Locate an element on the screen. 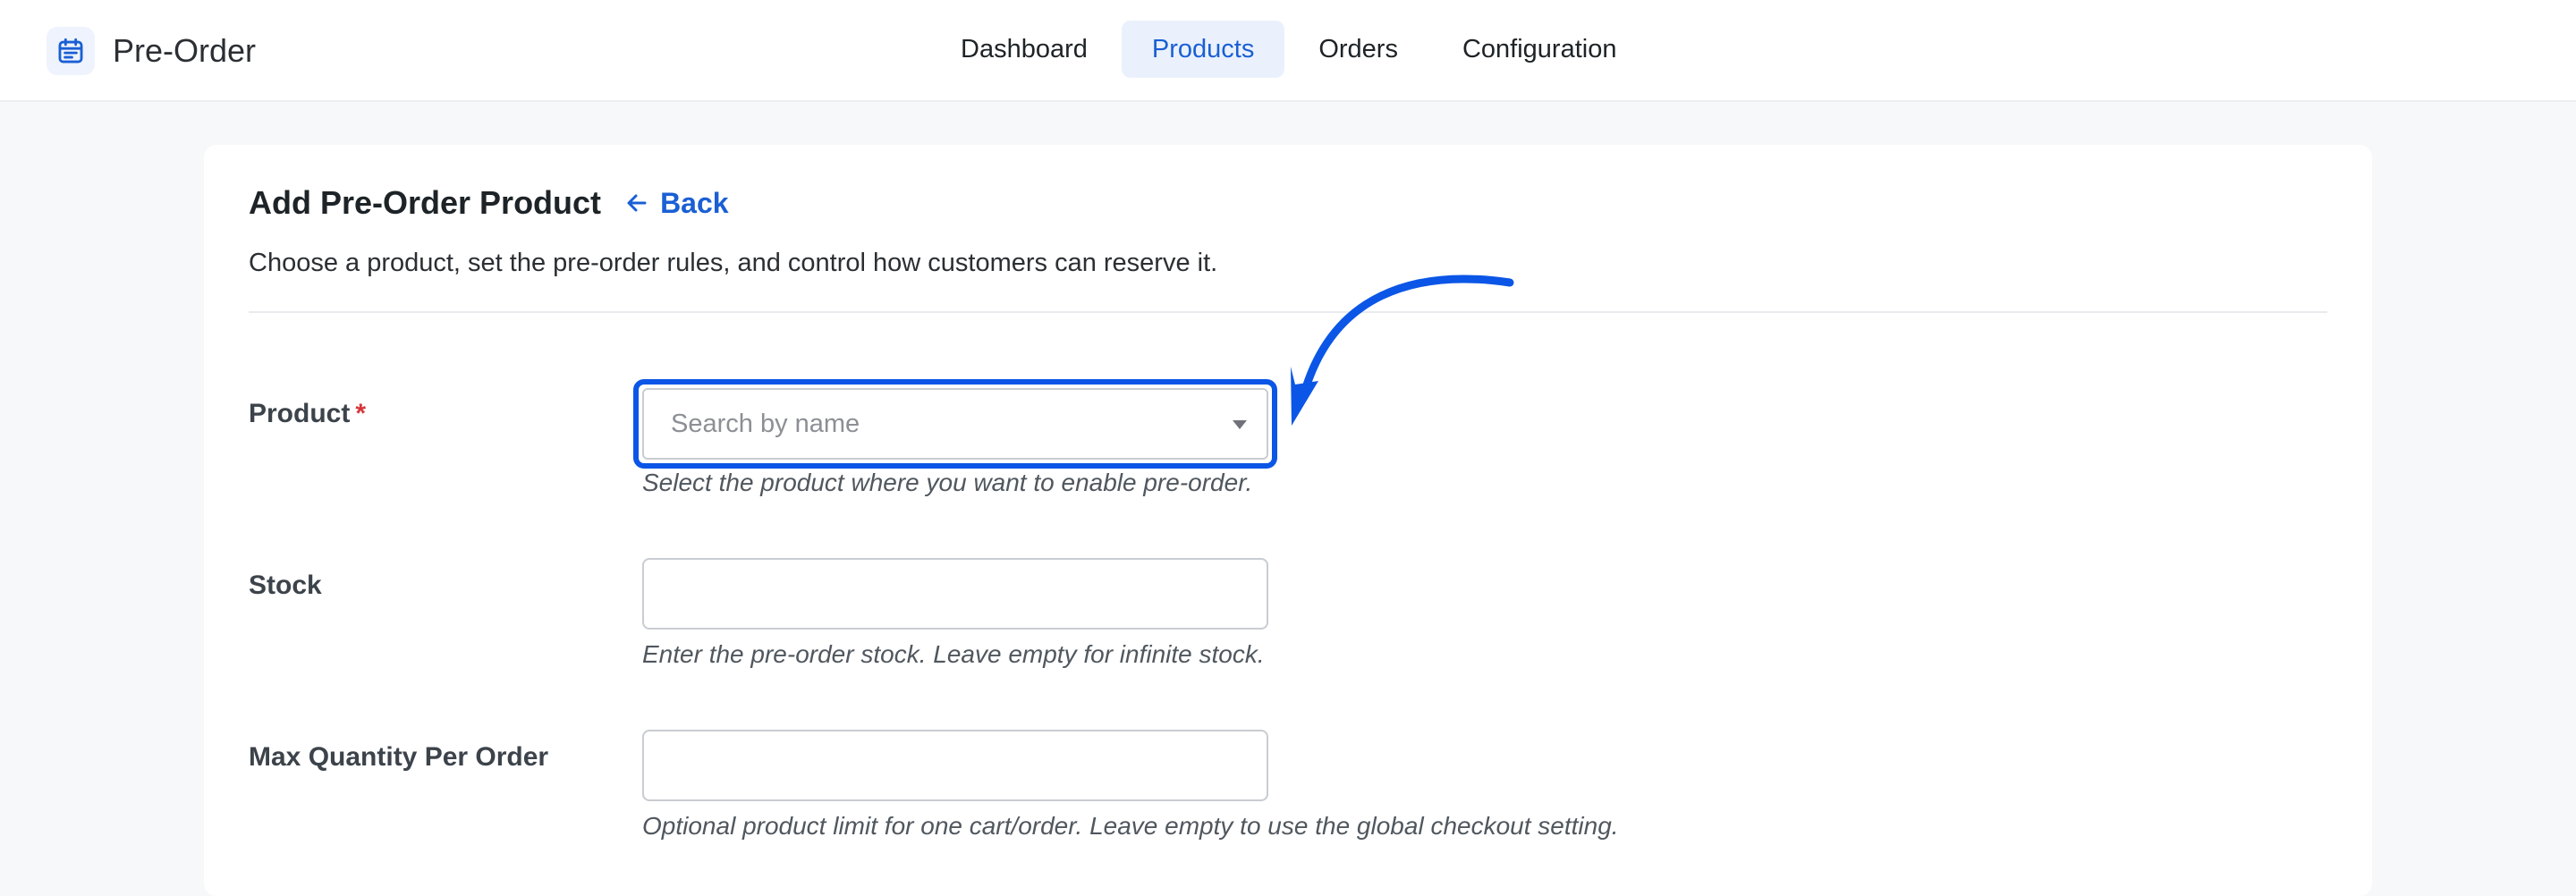  stock-field is located at coordinates (955, 594).